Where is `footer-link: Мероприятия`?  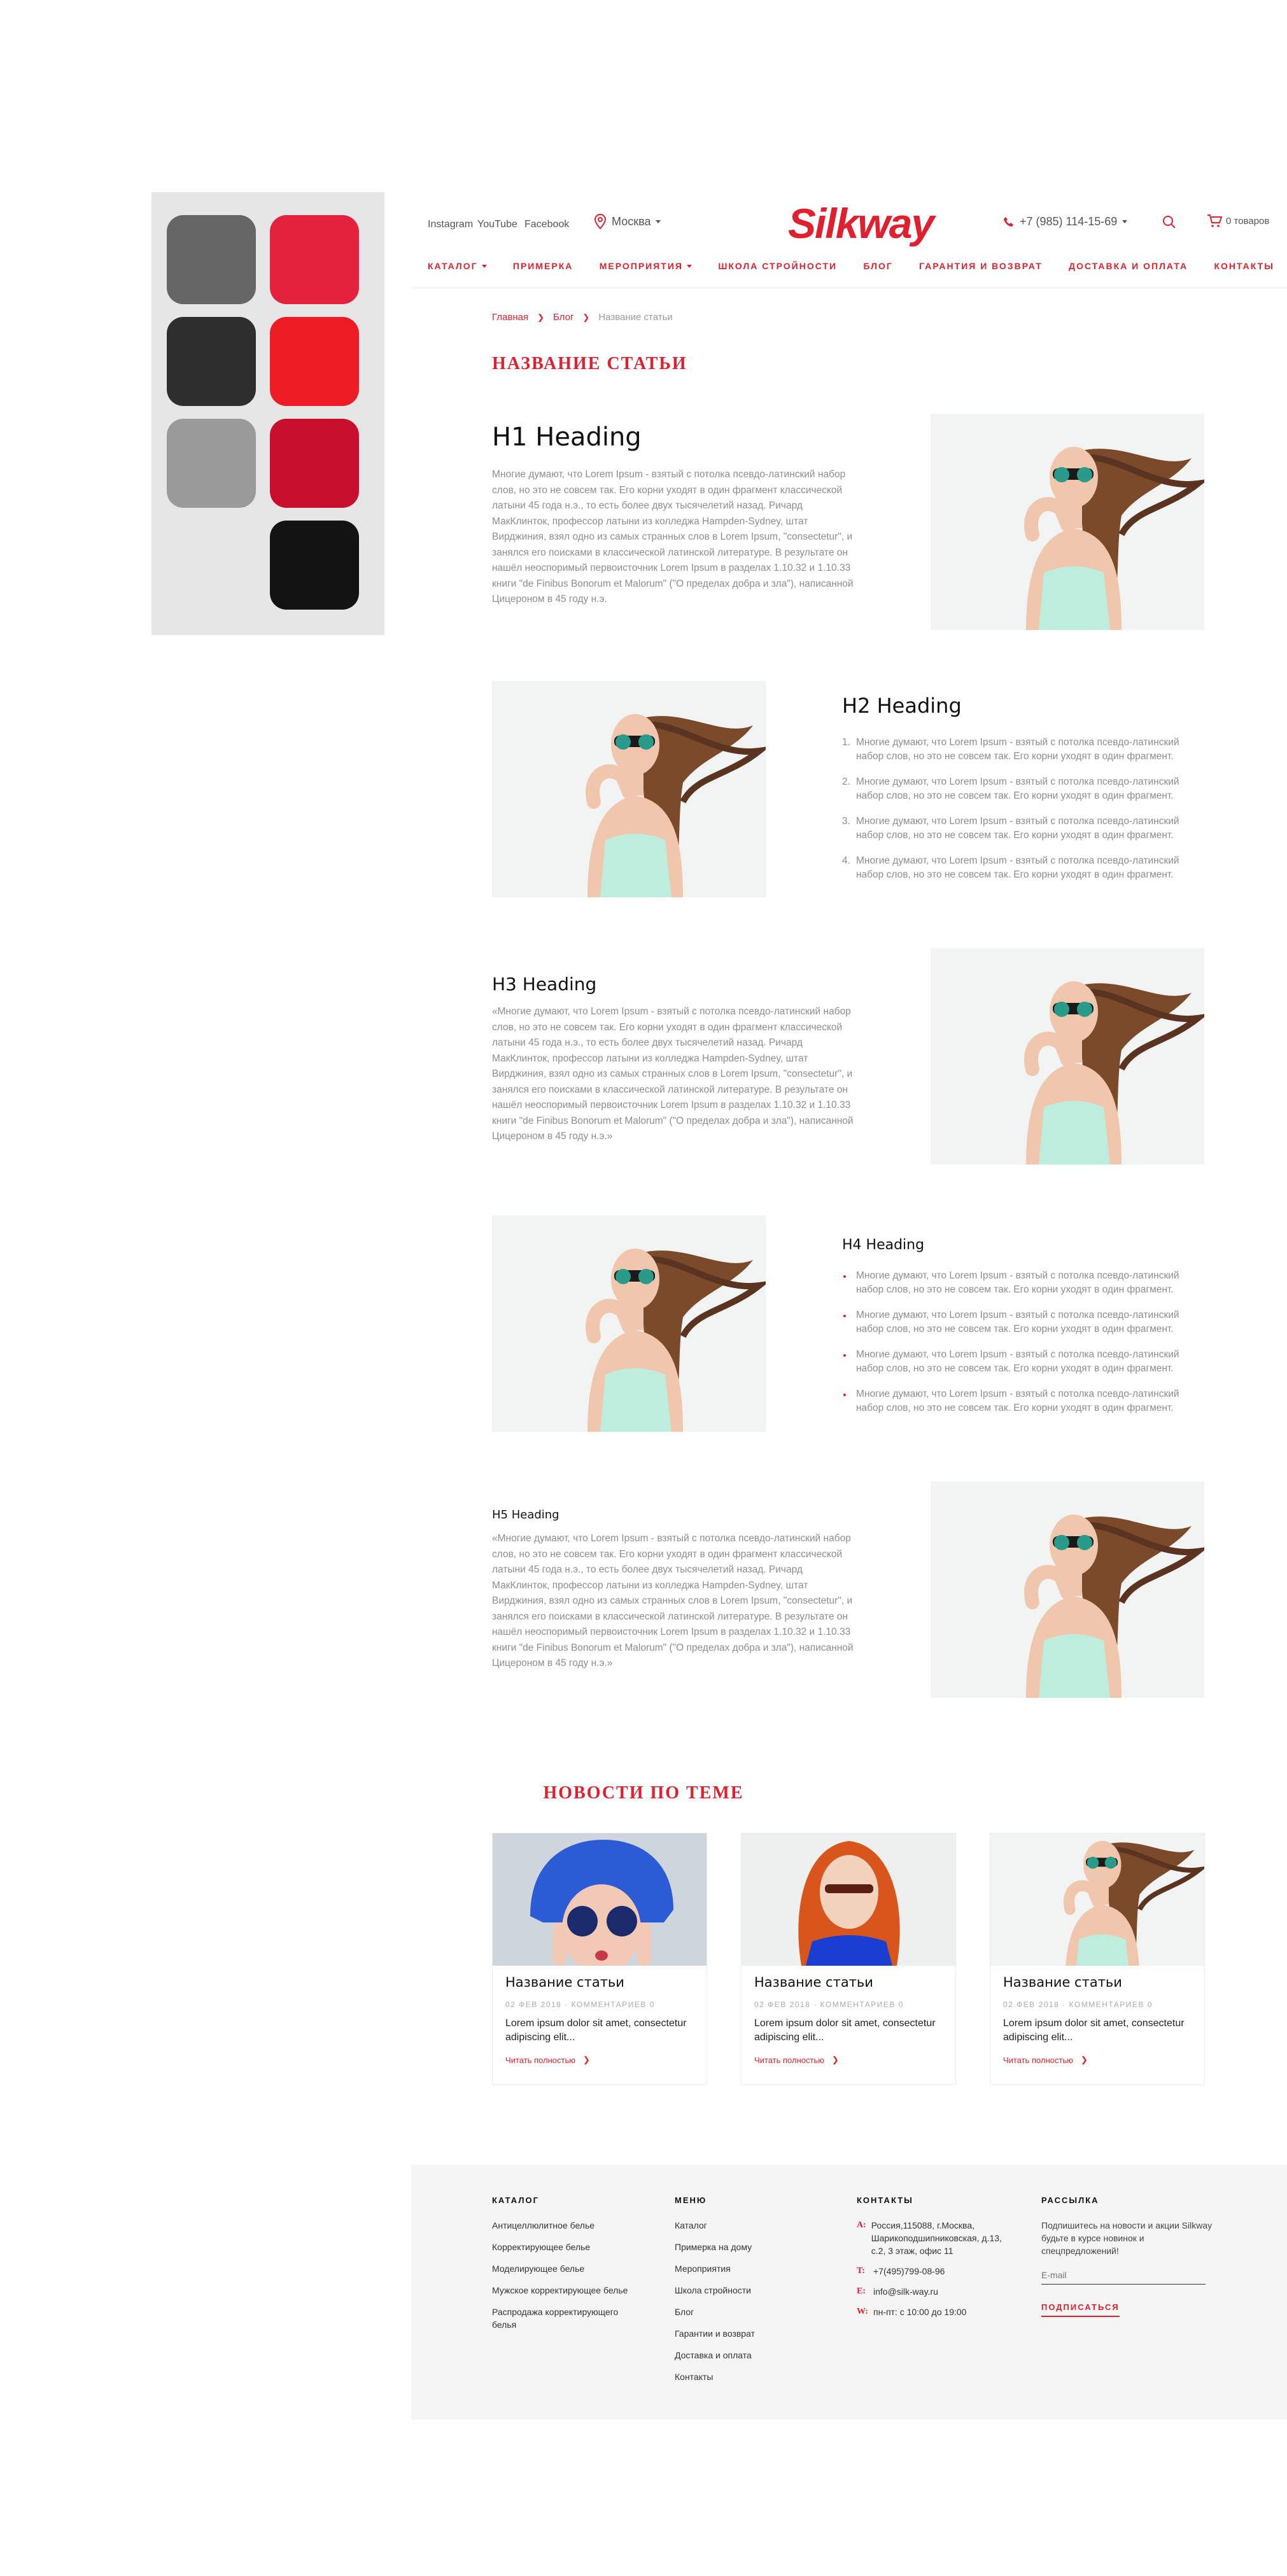
footer-link: Мероприятия is located at coordinates (751, 2268).